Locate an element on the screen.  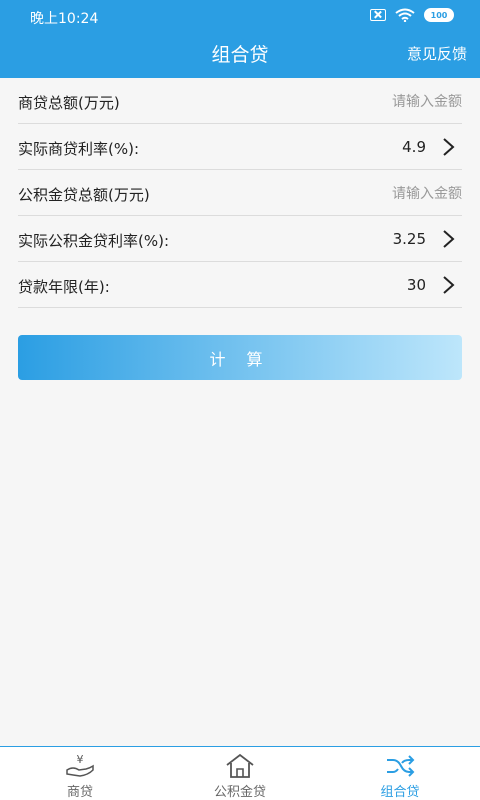
fund-amount-row: 公积金贷总额(万元) is located at coordinates (240, 193).